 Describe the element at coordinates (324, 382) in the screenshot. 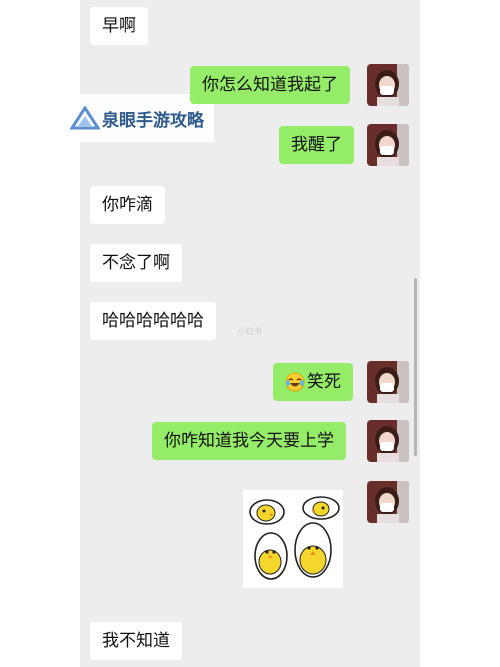

I see `message-text: 笑死` at that location.